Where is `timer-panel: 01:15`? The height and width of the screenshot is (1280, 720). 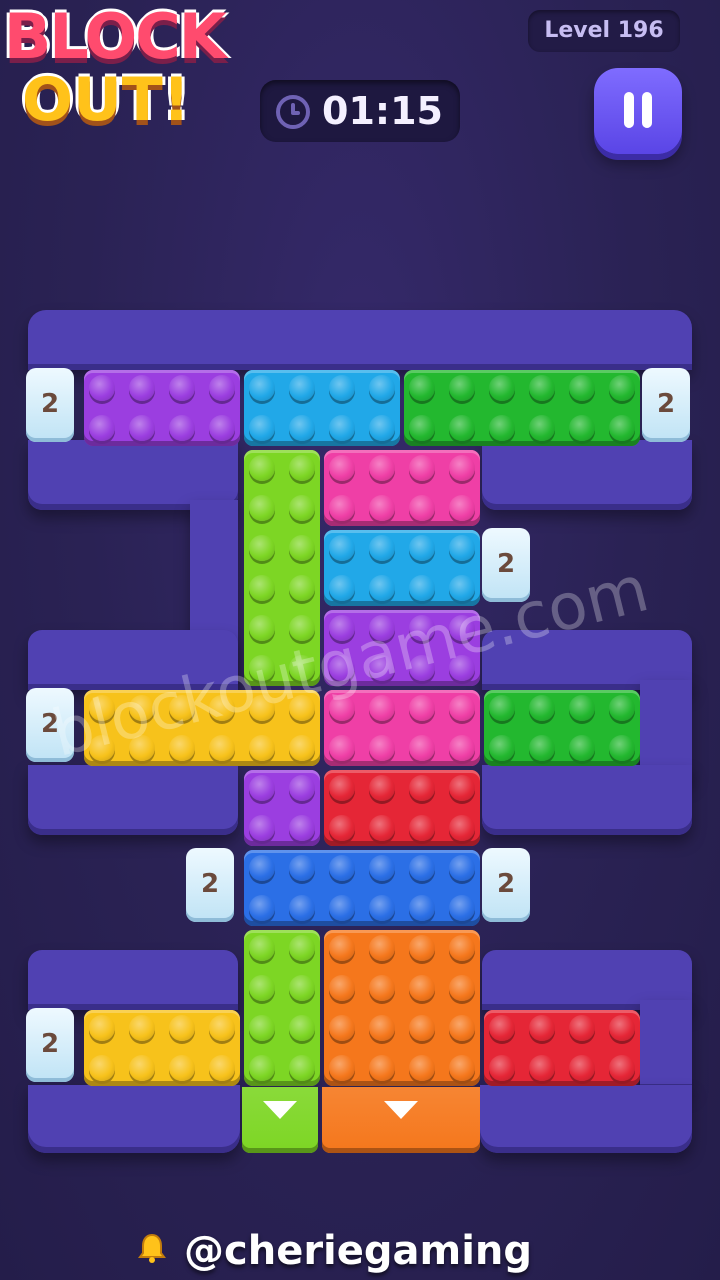
timer-panel: 01:15 is located at coordinates (360, 111).